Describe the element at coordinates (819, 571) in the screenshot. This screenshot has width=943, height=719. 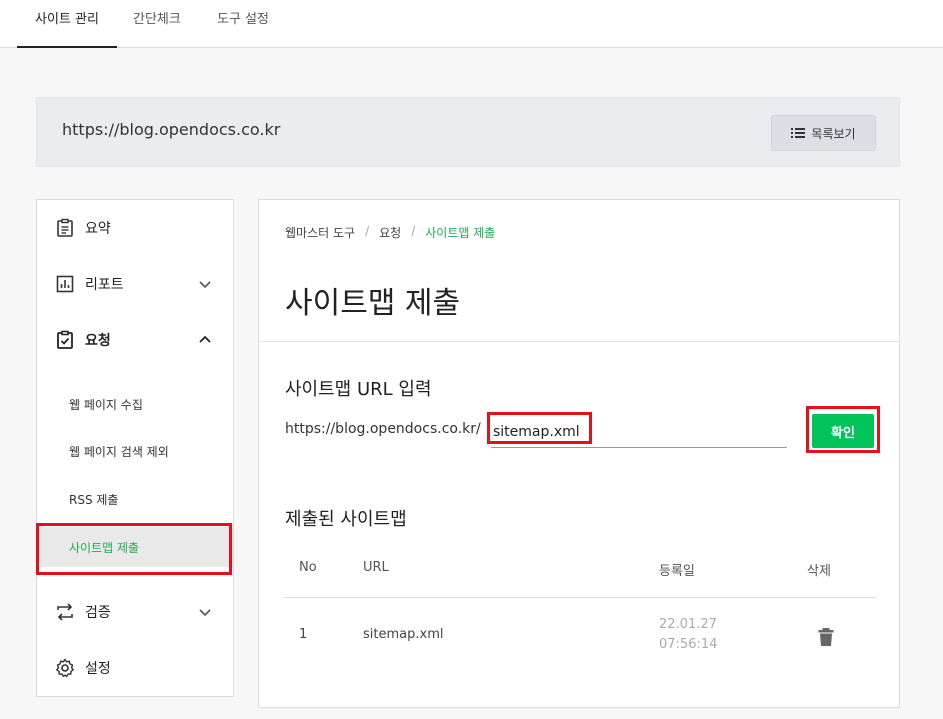
I see `table-header-delete: 삭제` at that location.